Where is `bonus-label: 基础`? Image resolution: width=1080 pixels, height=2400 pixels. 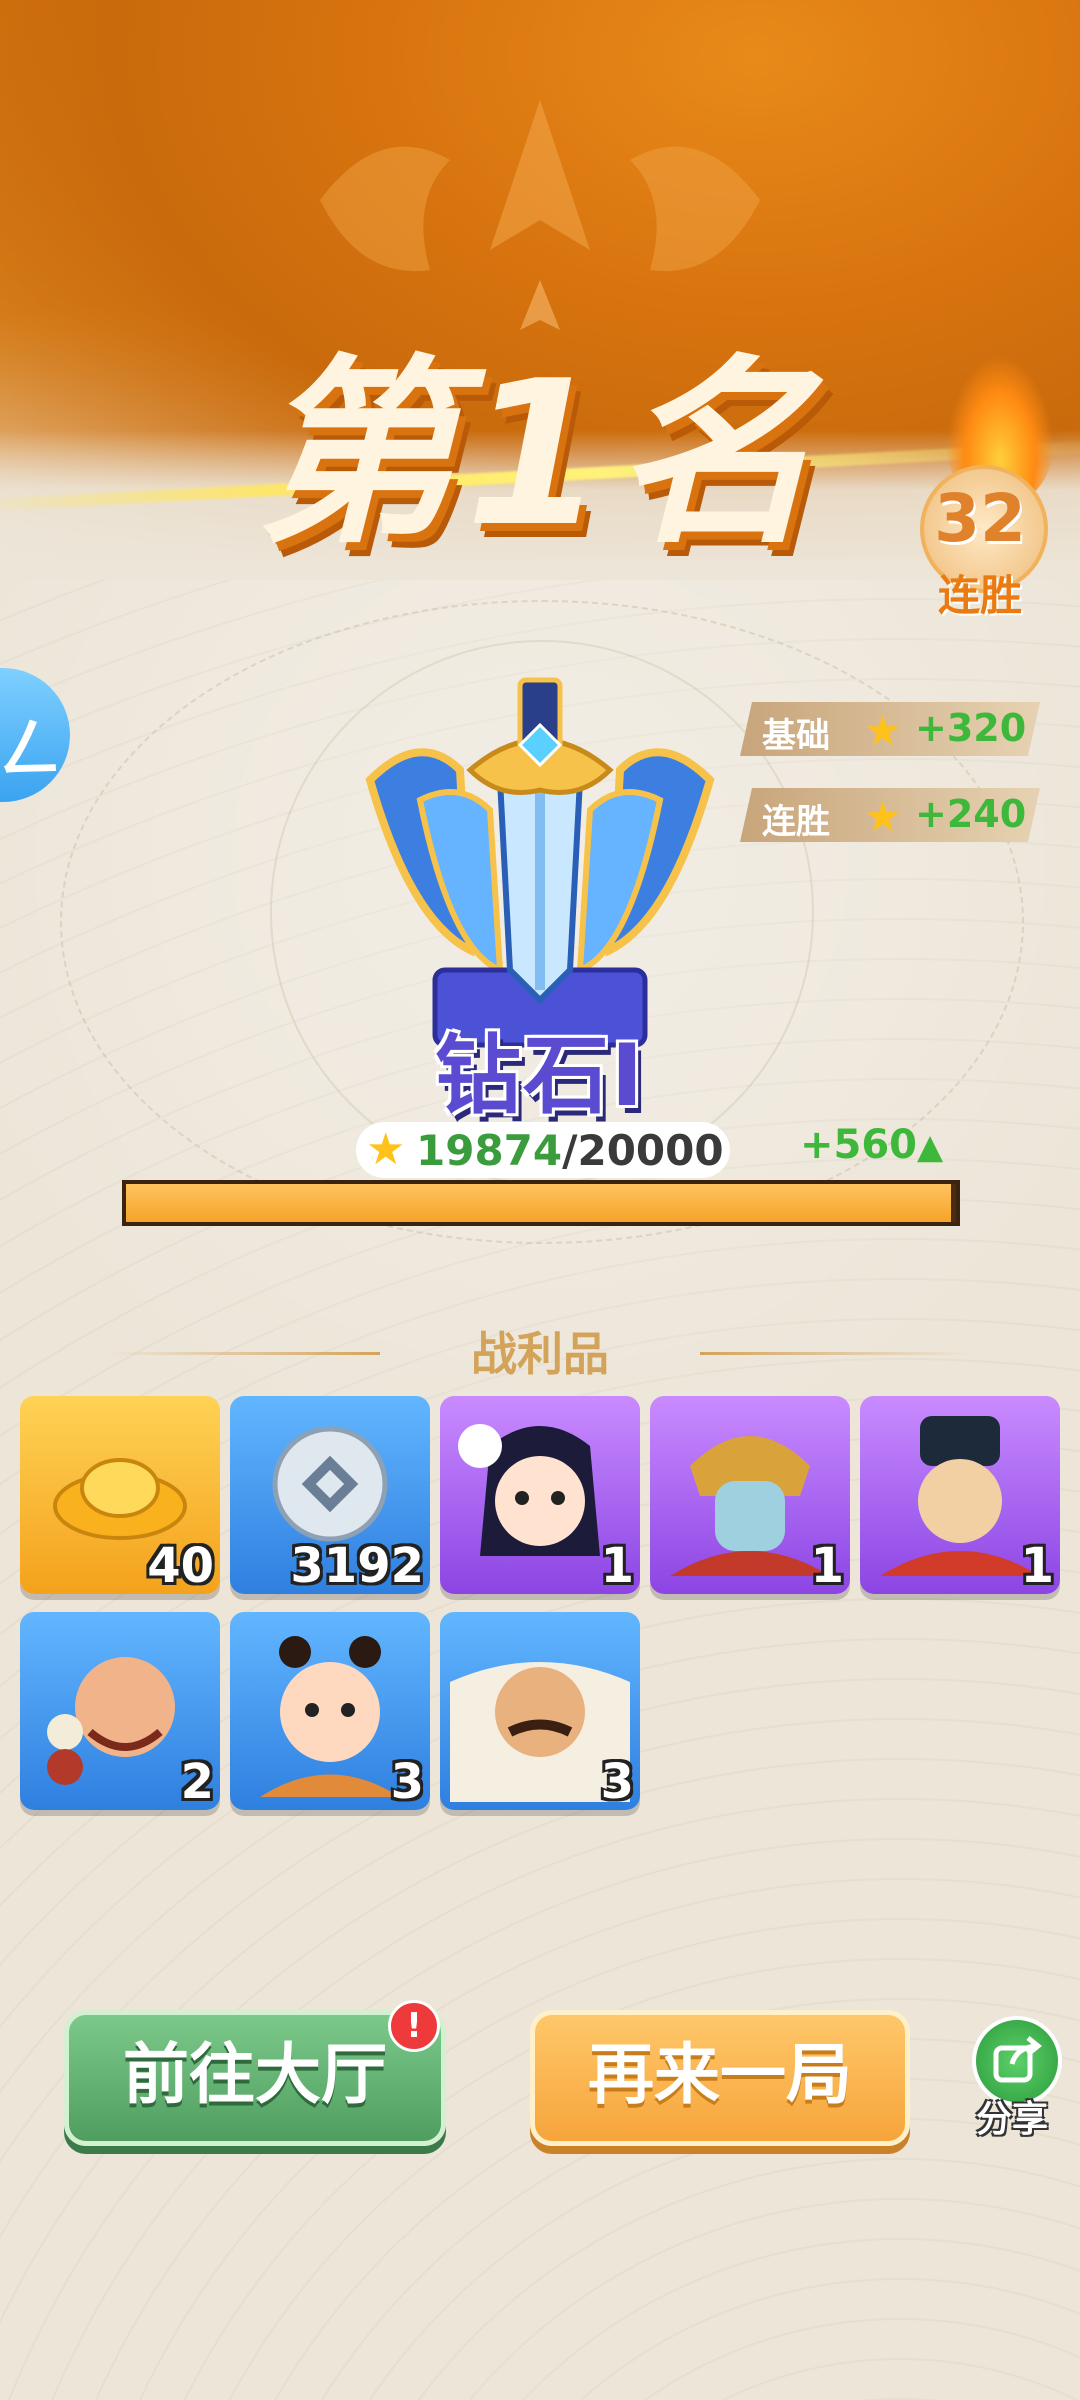 bonus-label: 基础 is located at coordinates (796, 736).